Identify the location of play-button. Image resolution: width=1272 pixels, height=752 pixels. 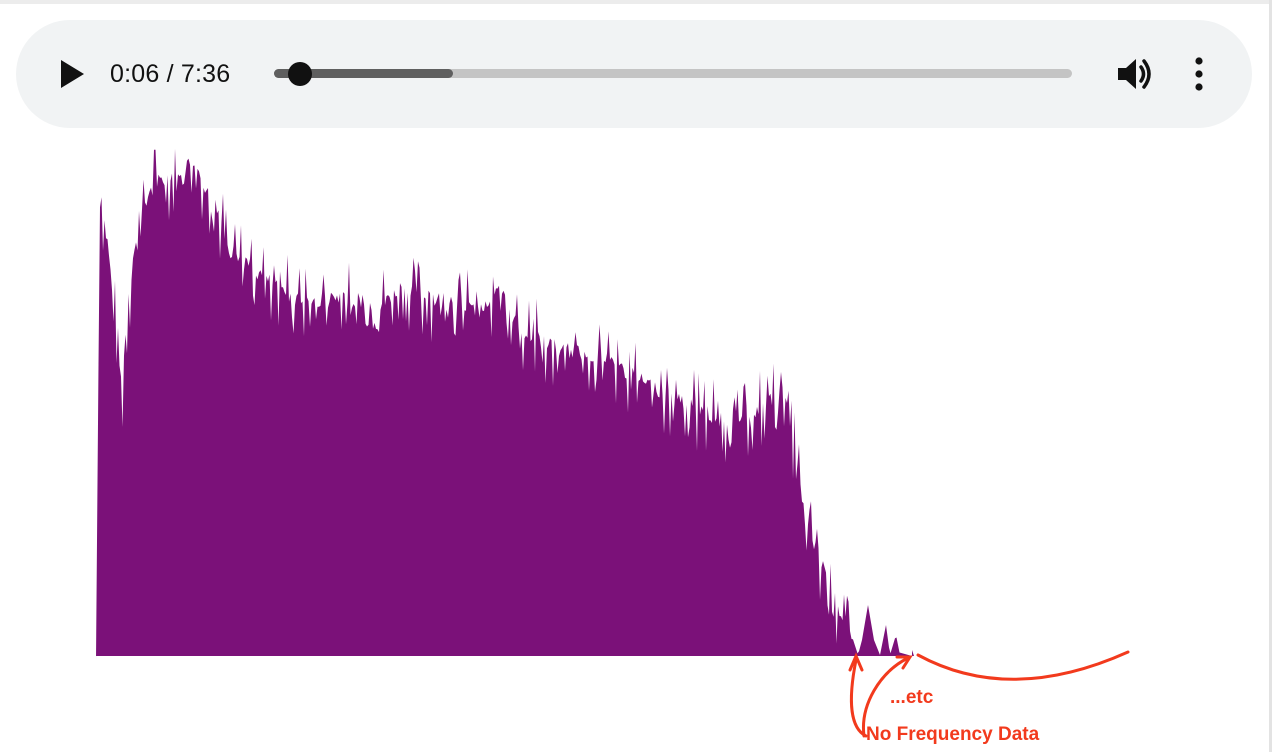
(73, 74).